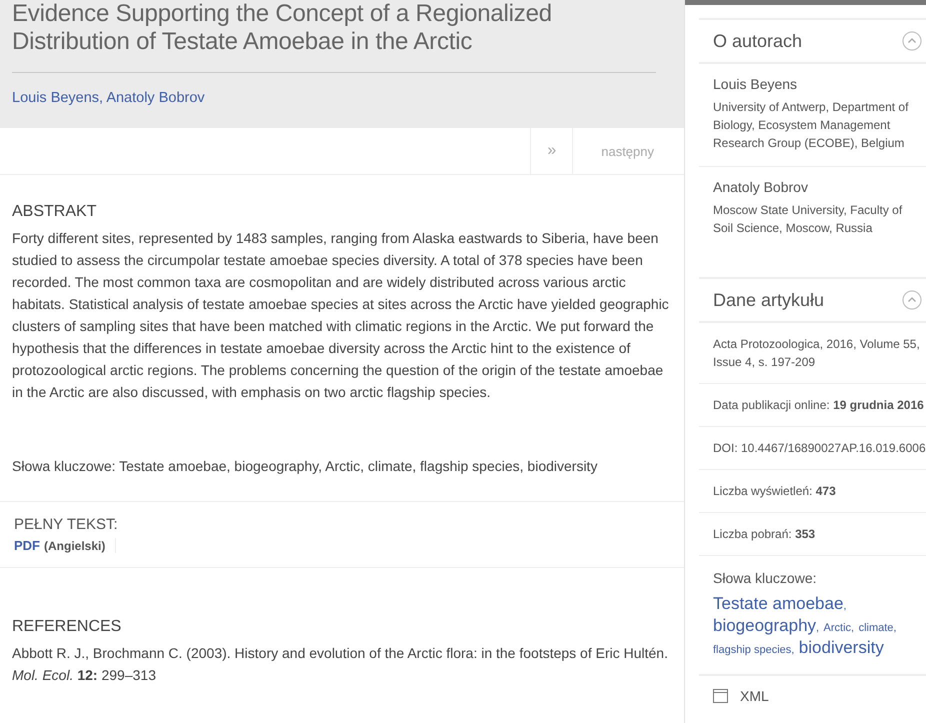  Describe the element at coordinates (757, 41) in the screenshot. I see `panel-title: O autorach` at that location.